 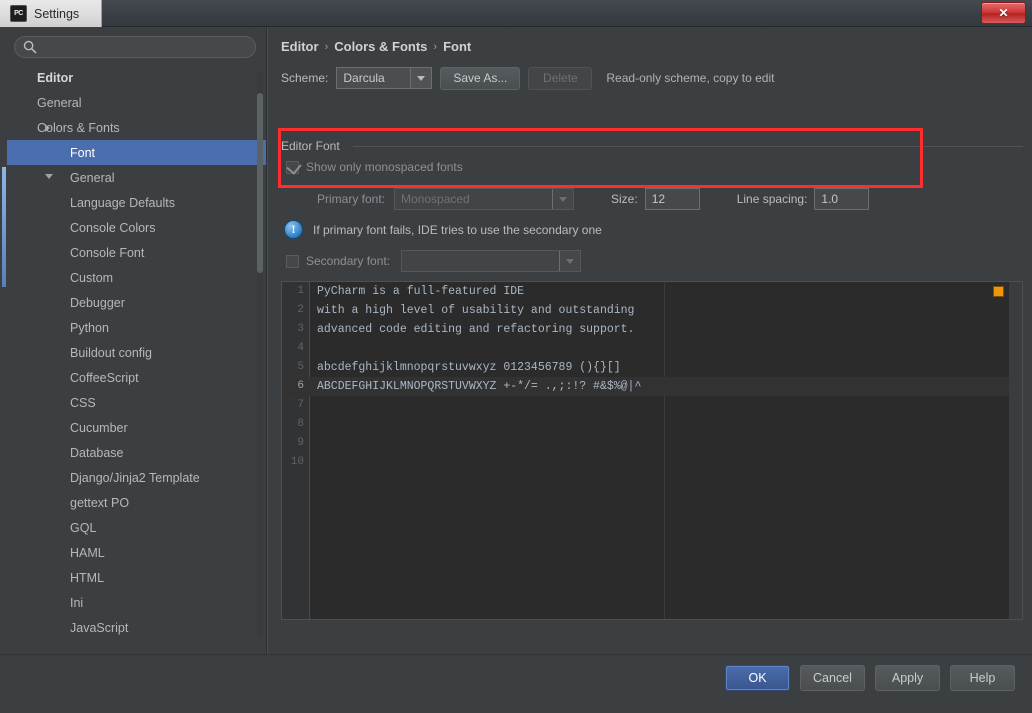 I want to click on apply-button: Apply, so click(x=907, y=678).